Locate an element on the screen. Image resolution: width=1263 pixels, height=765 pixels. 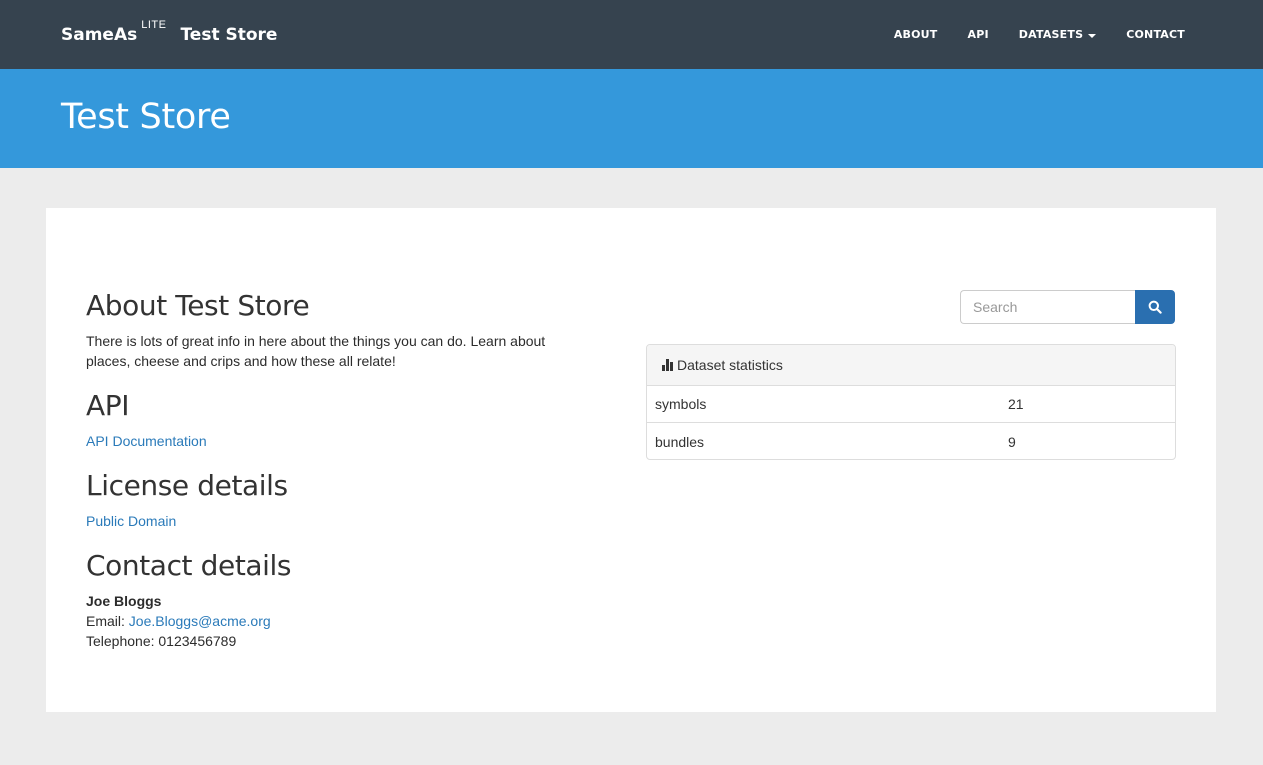
nav-about-label: ABOUT is located at coordinates (915, 34).